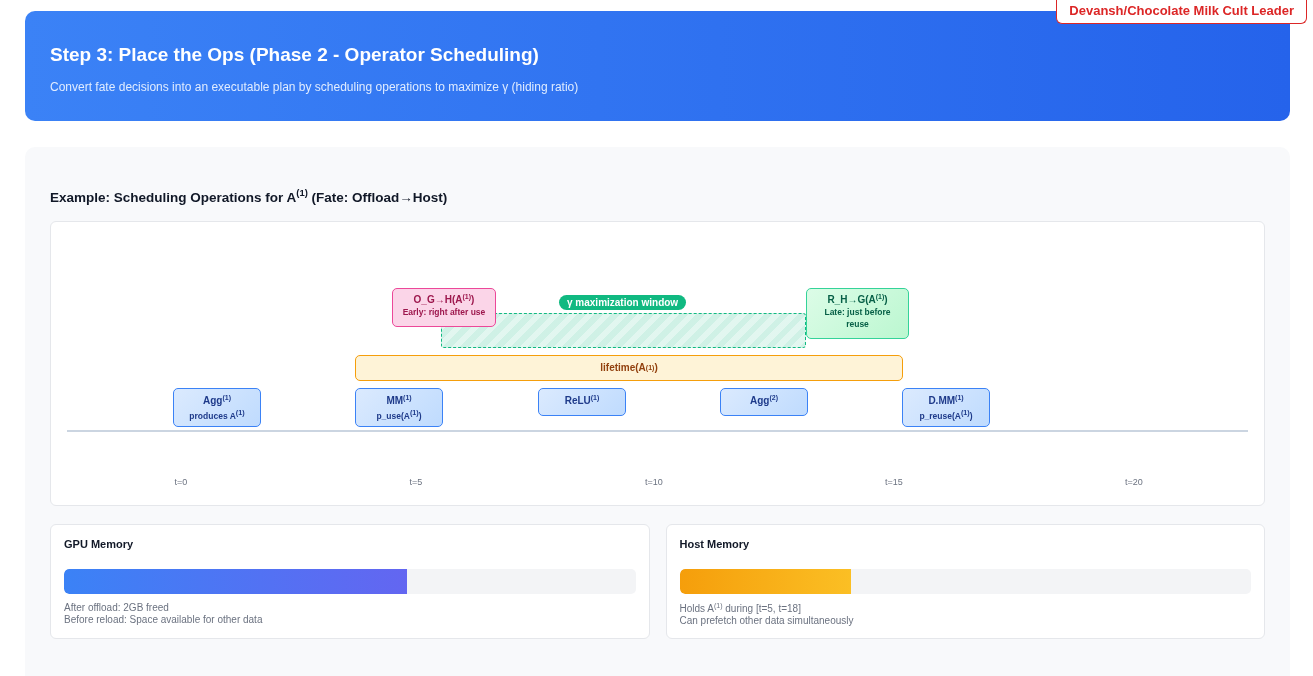  What do you see at coordinates (740, 608) in the screenshot?
I see `memory-note: Holds A$^{(1)}$ during [t=5, t=18]` at bounding box center [740, 608].